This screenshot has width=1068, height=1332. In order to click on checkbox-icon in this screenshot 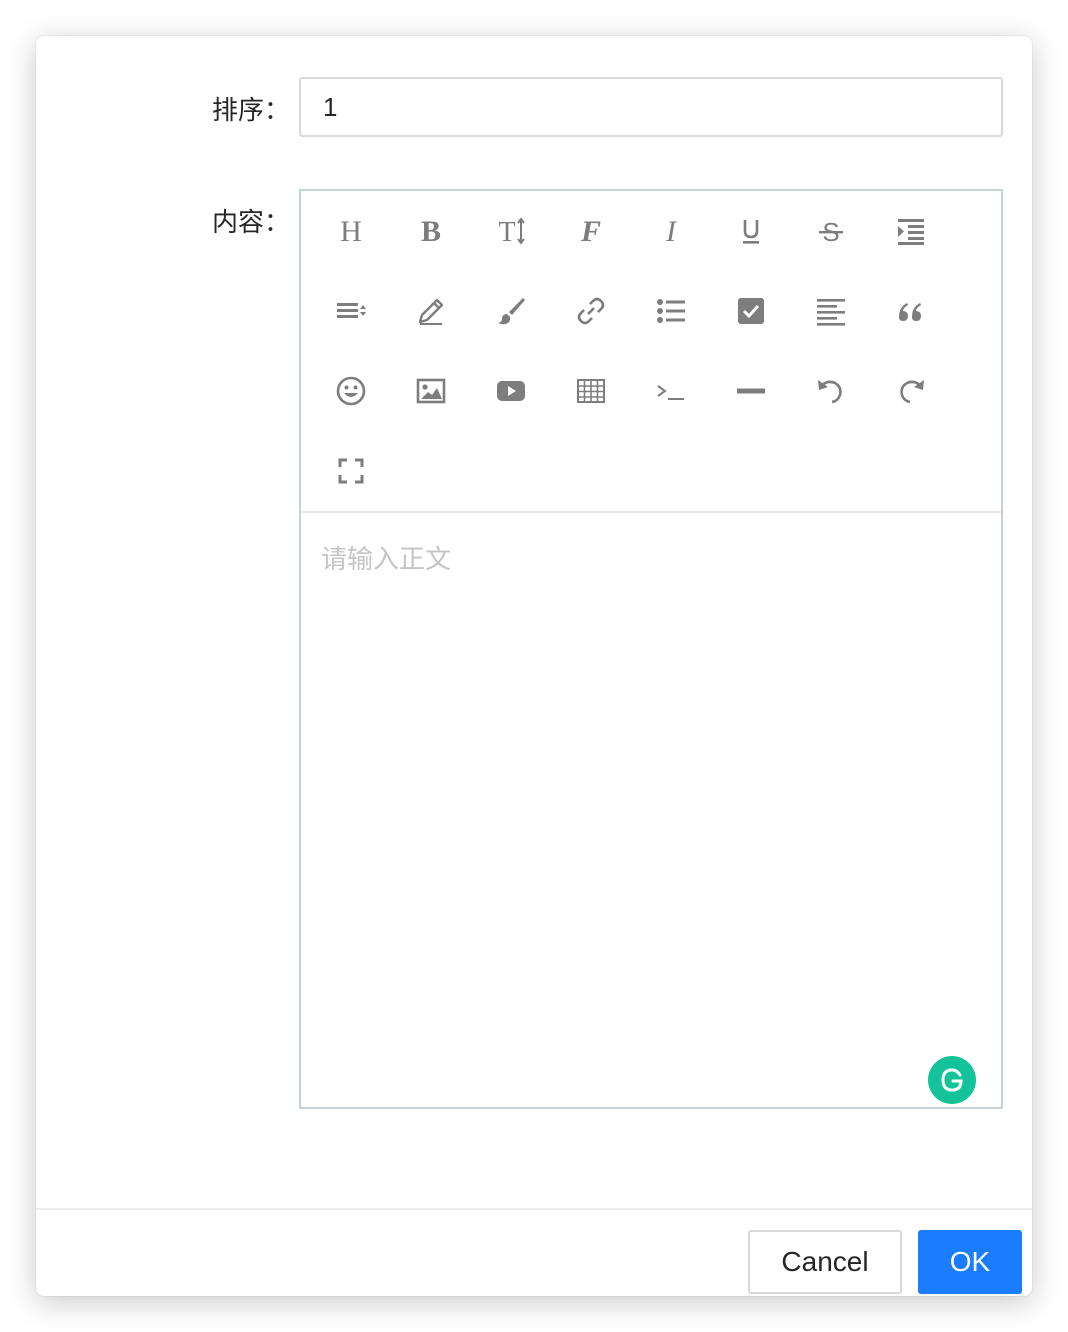, I will do `click(751, 311)`.